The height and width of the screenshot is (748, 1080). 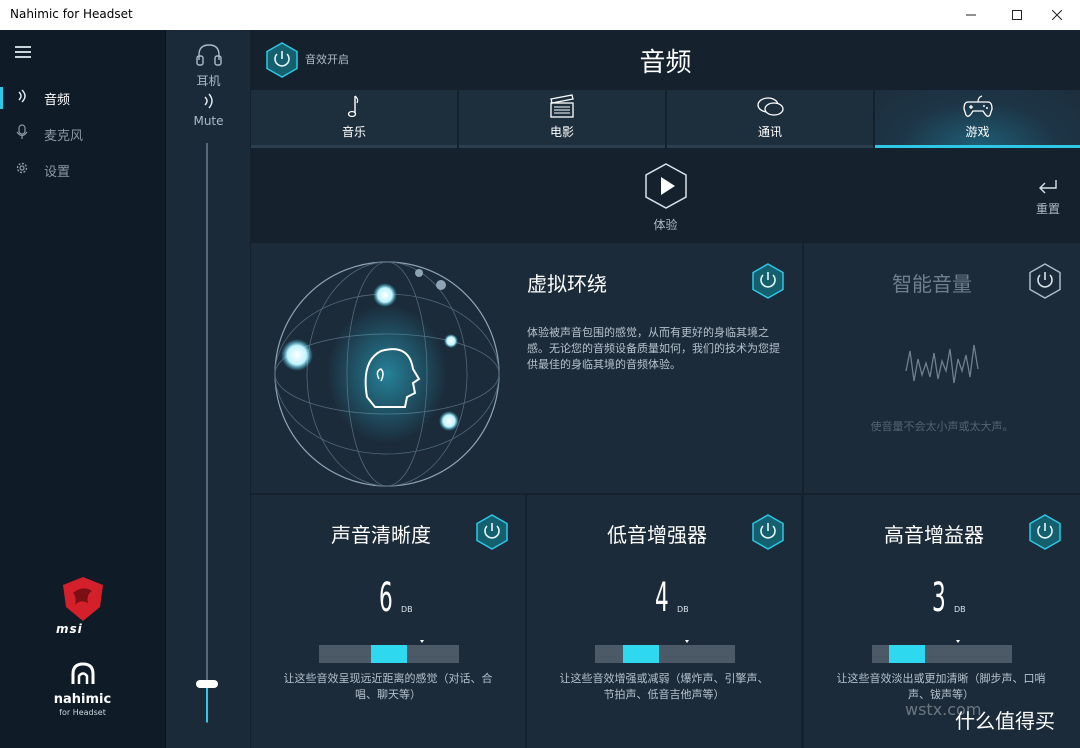 I want to click on sidebar: 音频 麦克风 设置 msi nahimic for Headset, so click(x=82, y=389).